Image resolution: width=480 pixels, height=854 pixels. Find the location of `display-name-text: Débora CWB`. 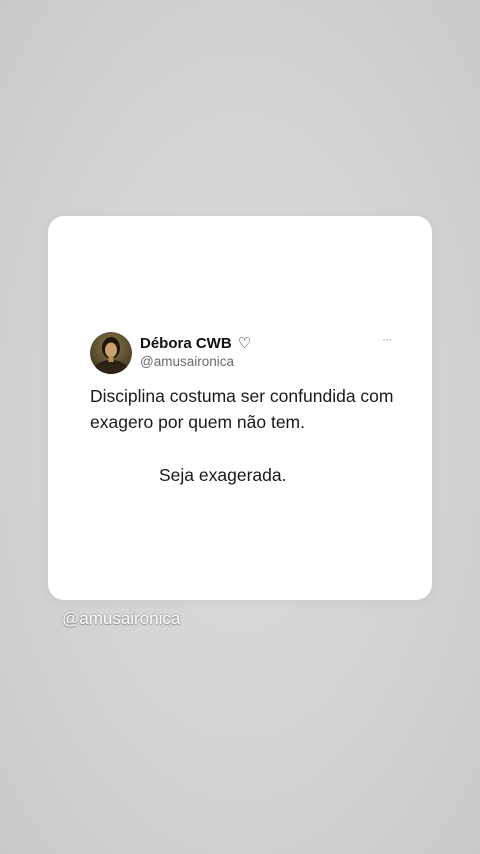

display-name-text: Débora CWB is located at coordinates (186, 343).